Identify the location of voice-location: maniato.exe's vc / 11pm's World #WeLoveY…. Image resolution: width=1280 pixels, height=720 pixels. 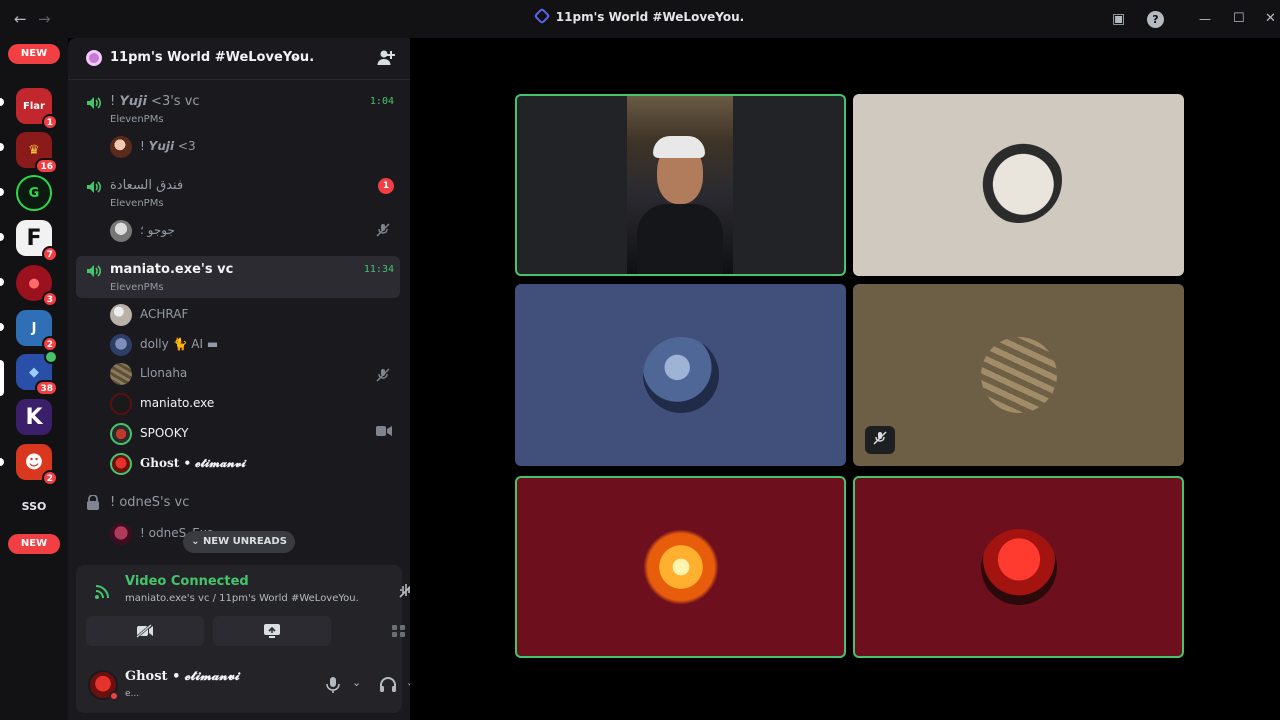
(242, 598).